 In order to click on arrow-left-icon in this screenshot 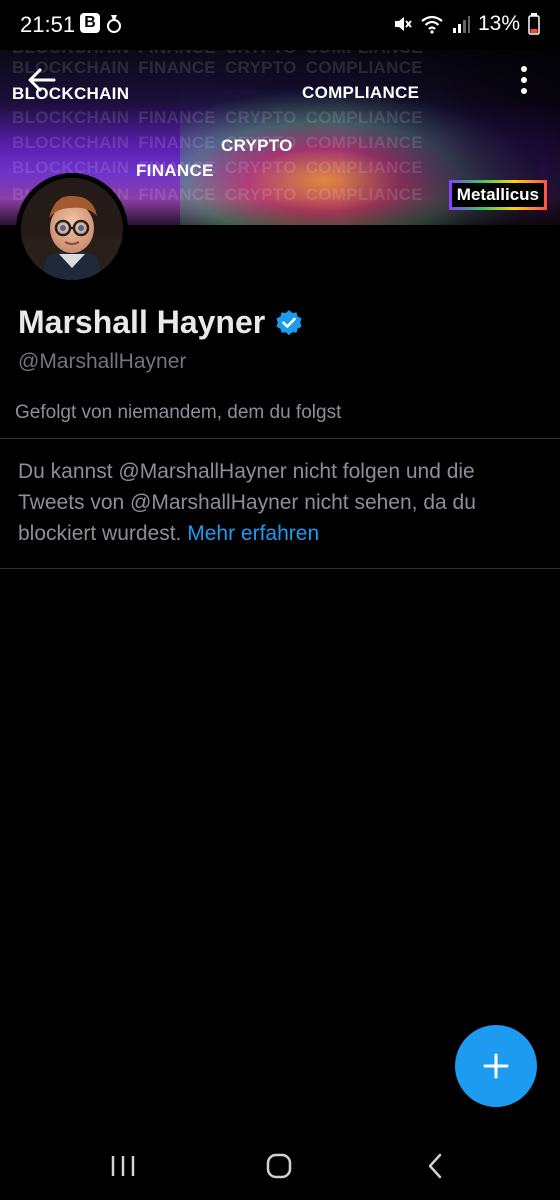, I will do `click(42, 80)`.